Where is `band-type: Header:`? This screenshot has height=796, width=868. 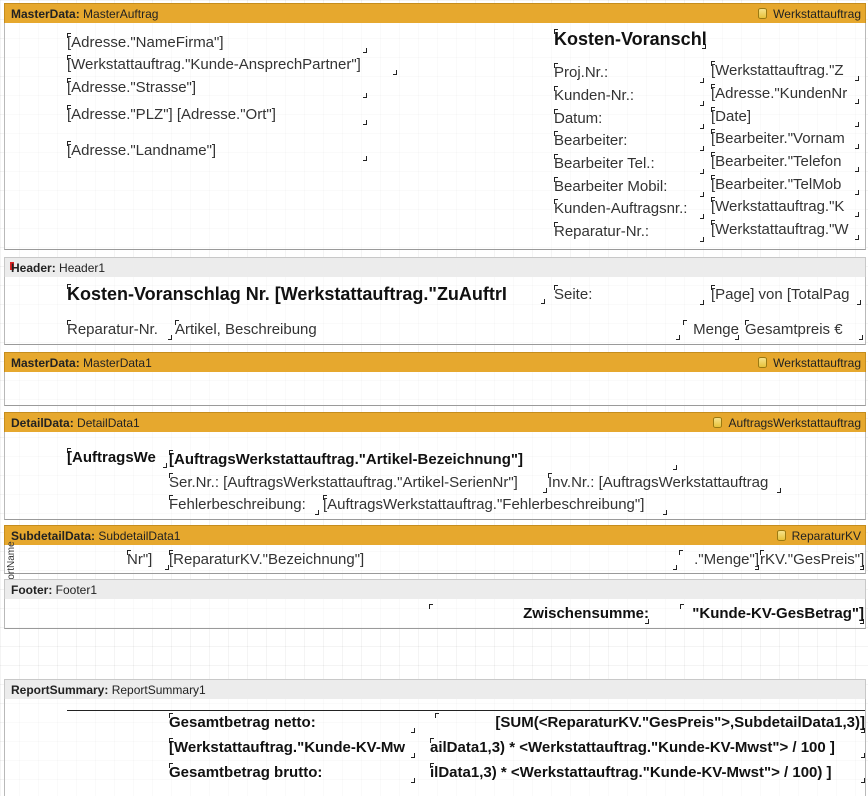
band-type: Header: is located at coordinates (33, 268).